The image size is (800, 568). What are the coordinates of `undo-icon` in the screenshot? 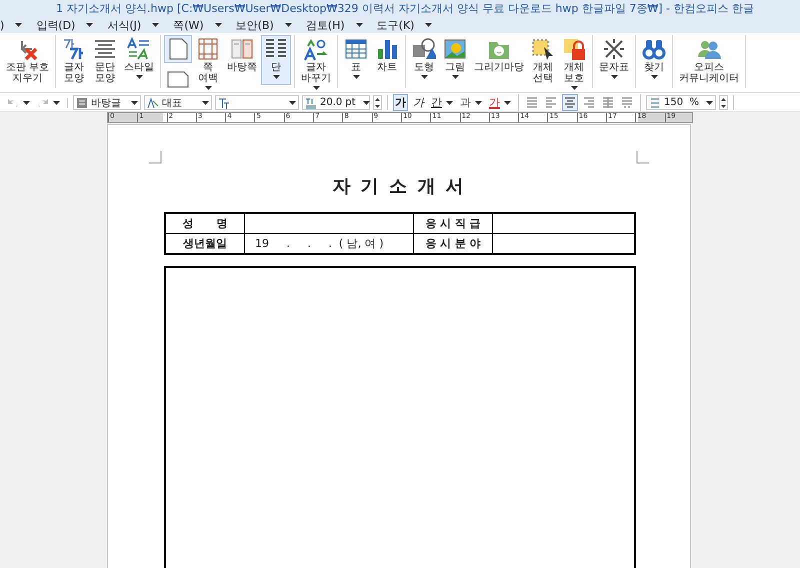 It's located at (13, 103).